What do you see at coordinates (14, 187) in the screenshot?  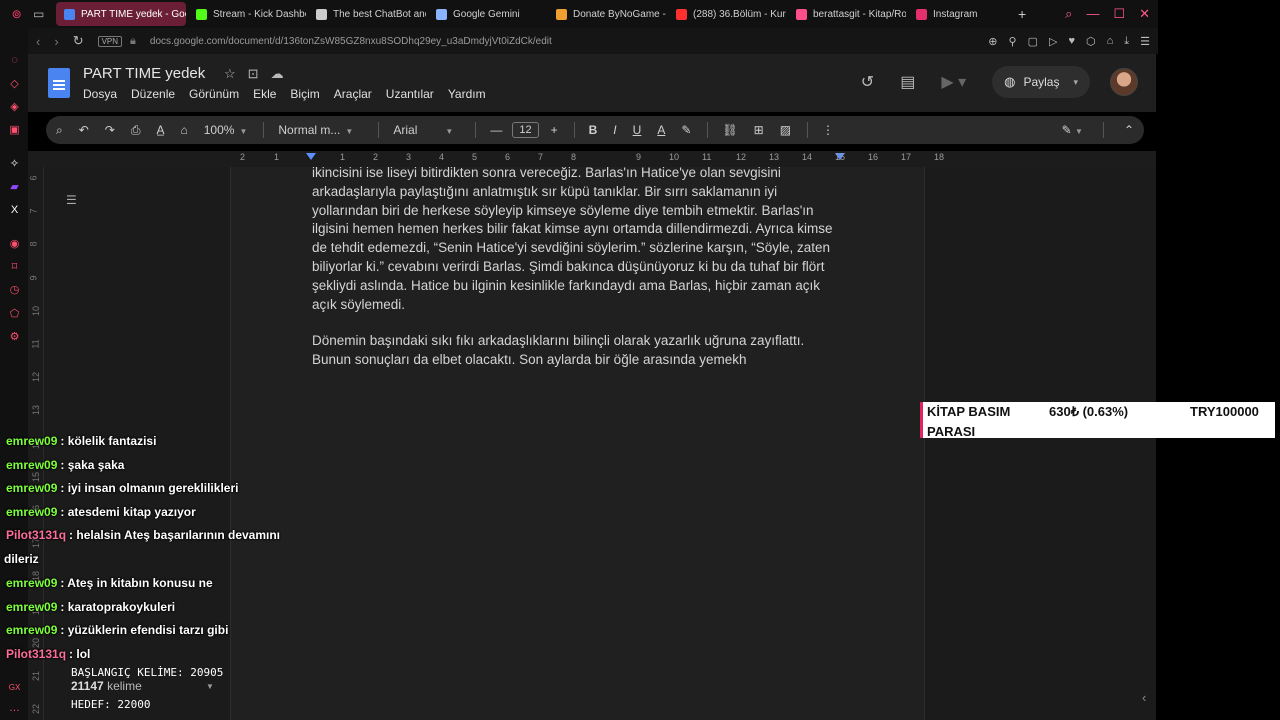 I see `twitch-icon: ▰` at bounding box center [14, 187].